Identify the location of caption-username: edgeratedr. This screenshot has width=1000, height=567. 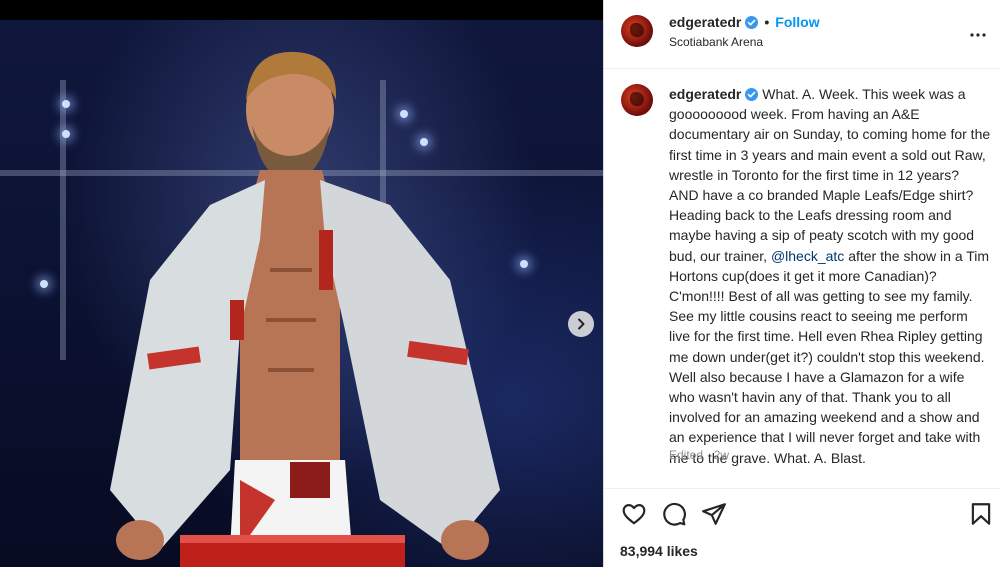
(705, 94).